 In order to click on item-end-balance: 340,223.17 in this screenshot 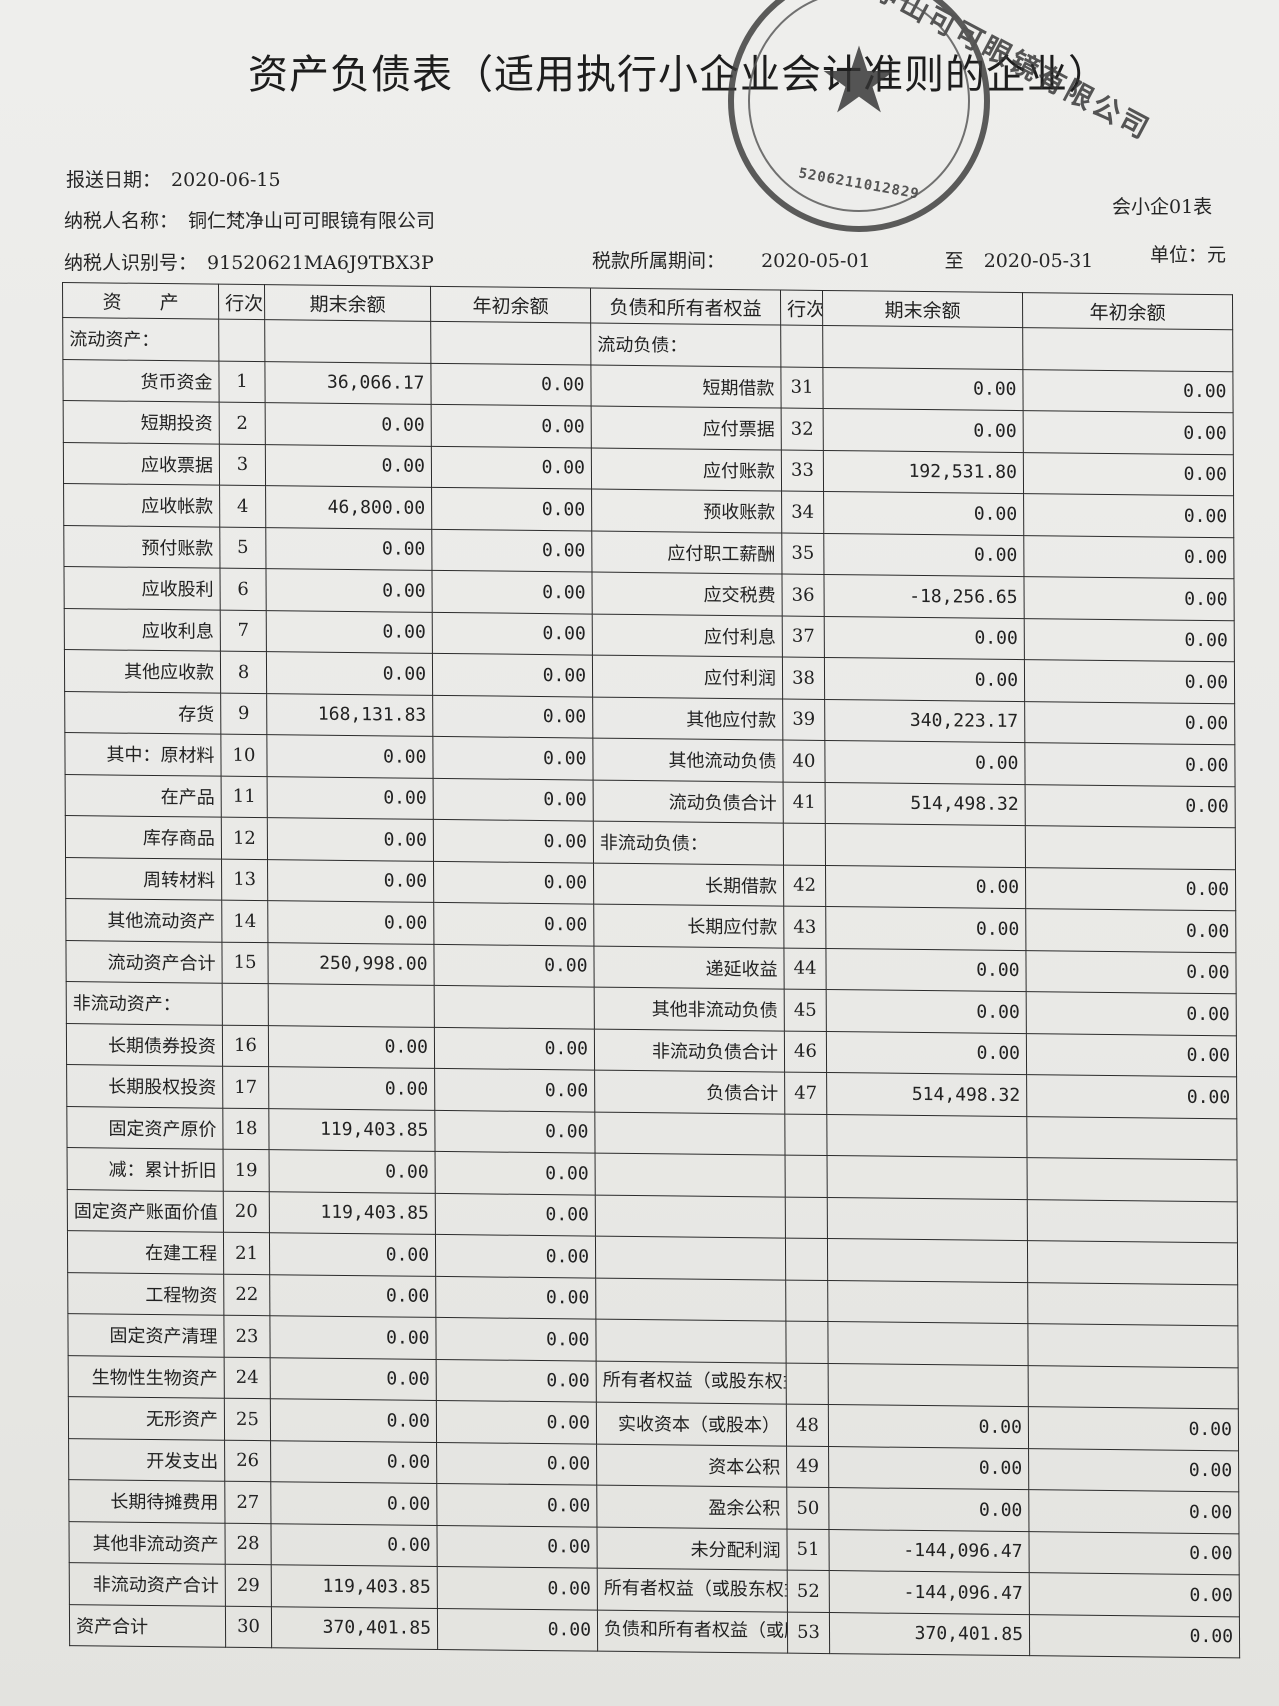, I will do `click(924, 720)`.